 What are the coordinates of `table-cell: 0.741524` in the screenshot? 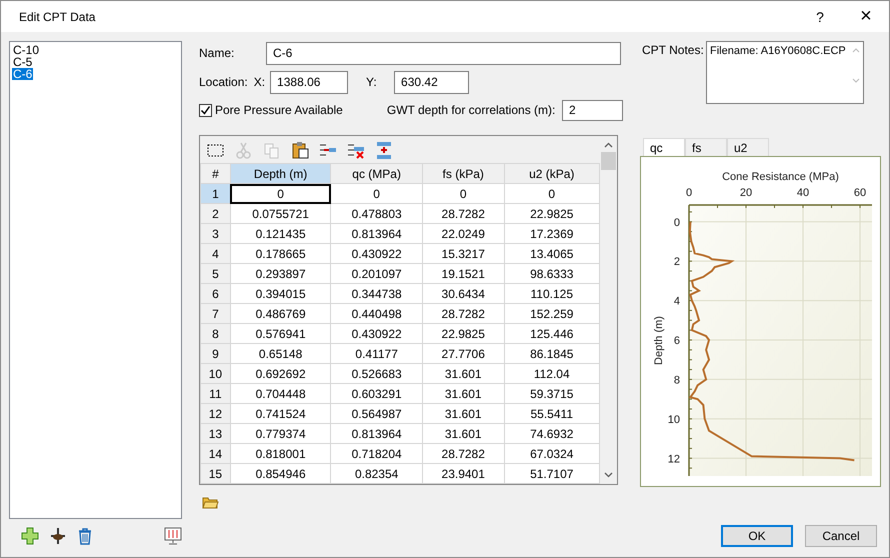 It's located at (280, 414).